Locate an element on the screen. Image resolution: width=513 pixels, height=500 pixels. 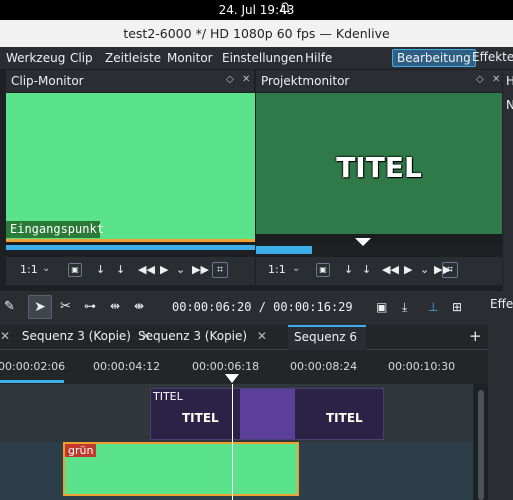
ruler-tick: 00:00:02:06 is located at coordinates (33, 366).